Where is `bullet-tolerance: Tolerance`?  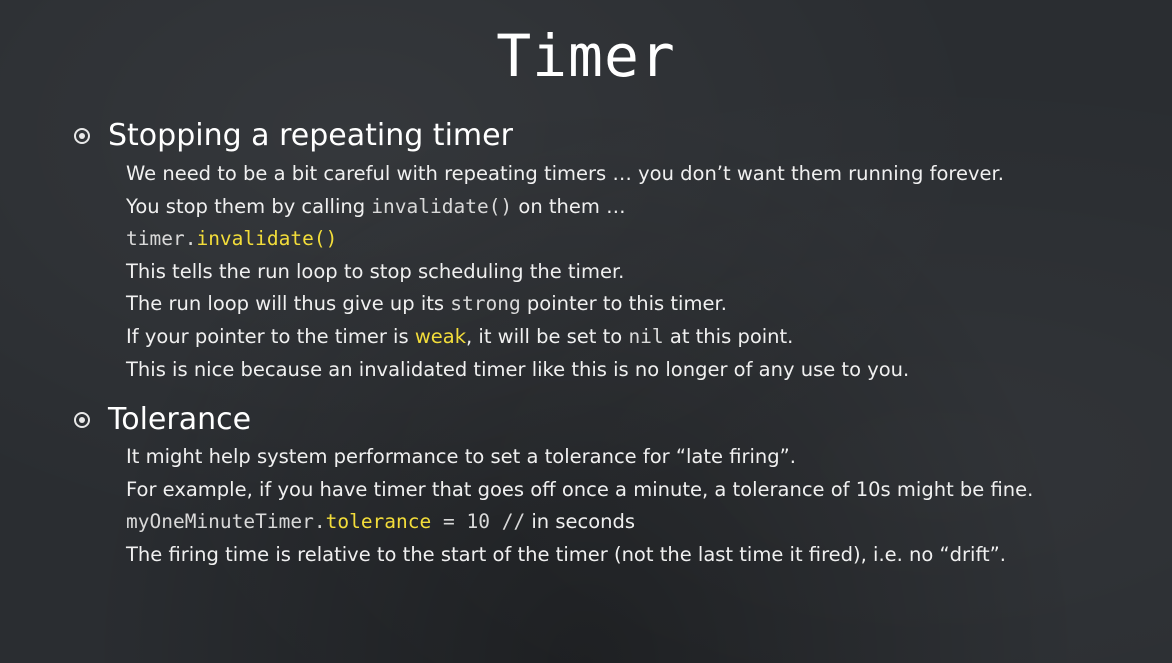
bullet-tolerance: Tolerance is located at coordinates (162, 419).